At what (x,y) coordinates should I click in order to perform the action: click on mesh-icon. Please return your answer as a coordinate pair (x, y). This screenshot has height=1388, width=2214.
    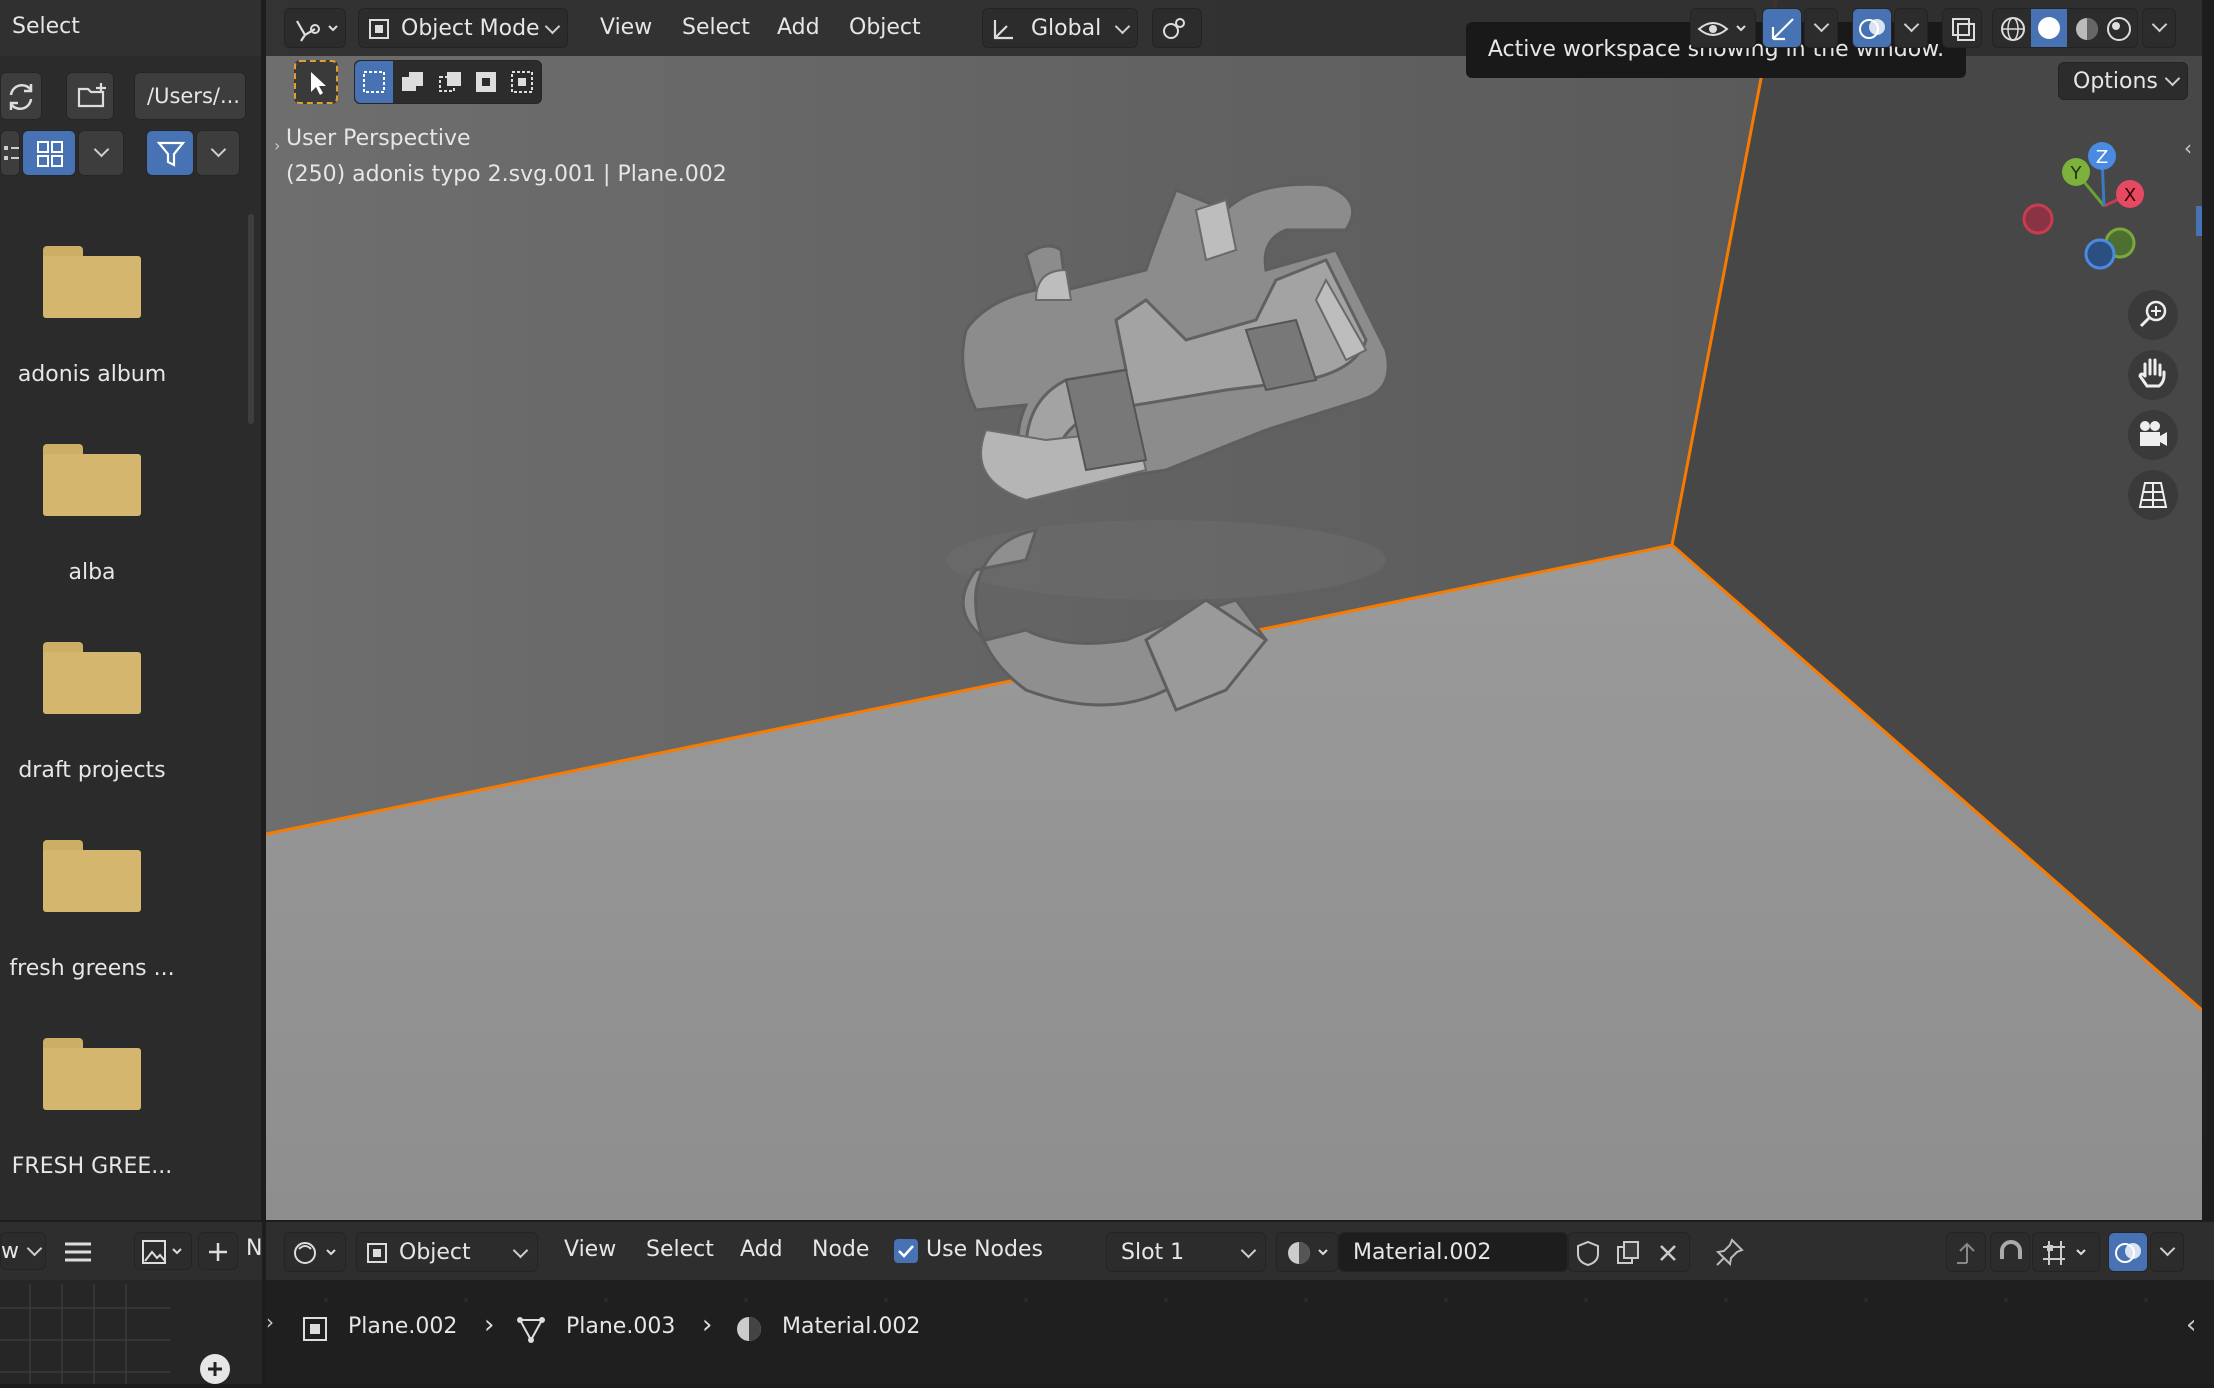
    Looking at the image, I should click on (531, 1330).